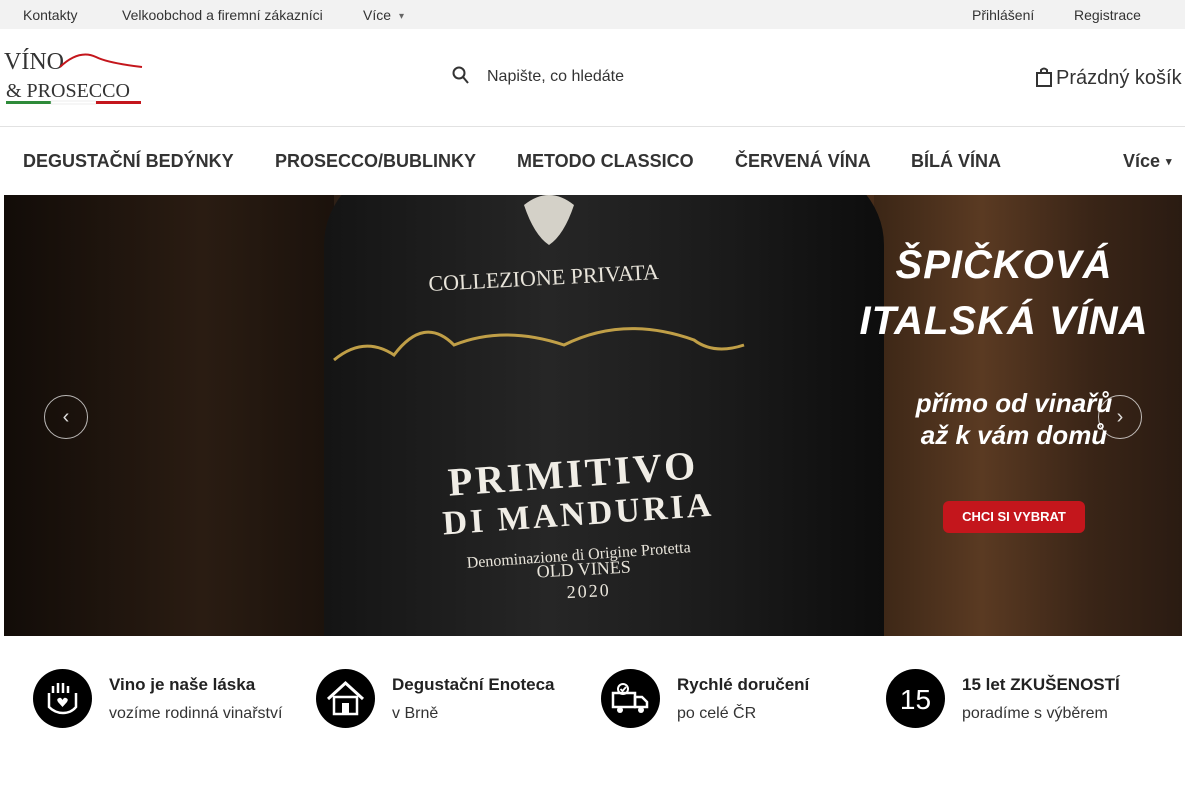 The height and width of the screenshot is (800, 1200). What do you see at coordinates (743, 684) in the screenshot?
I see `feature-title: Rychlé doručení` at bounding box center [743, 684].